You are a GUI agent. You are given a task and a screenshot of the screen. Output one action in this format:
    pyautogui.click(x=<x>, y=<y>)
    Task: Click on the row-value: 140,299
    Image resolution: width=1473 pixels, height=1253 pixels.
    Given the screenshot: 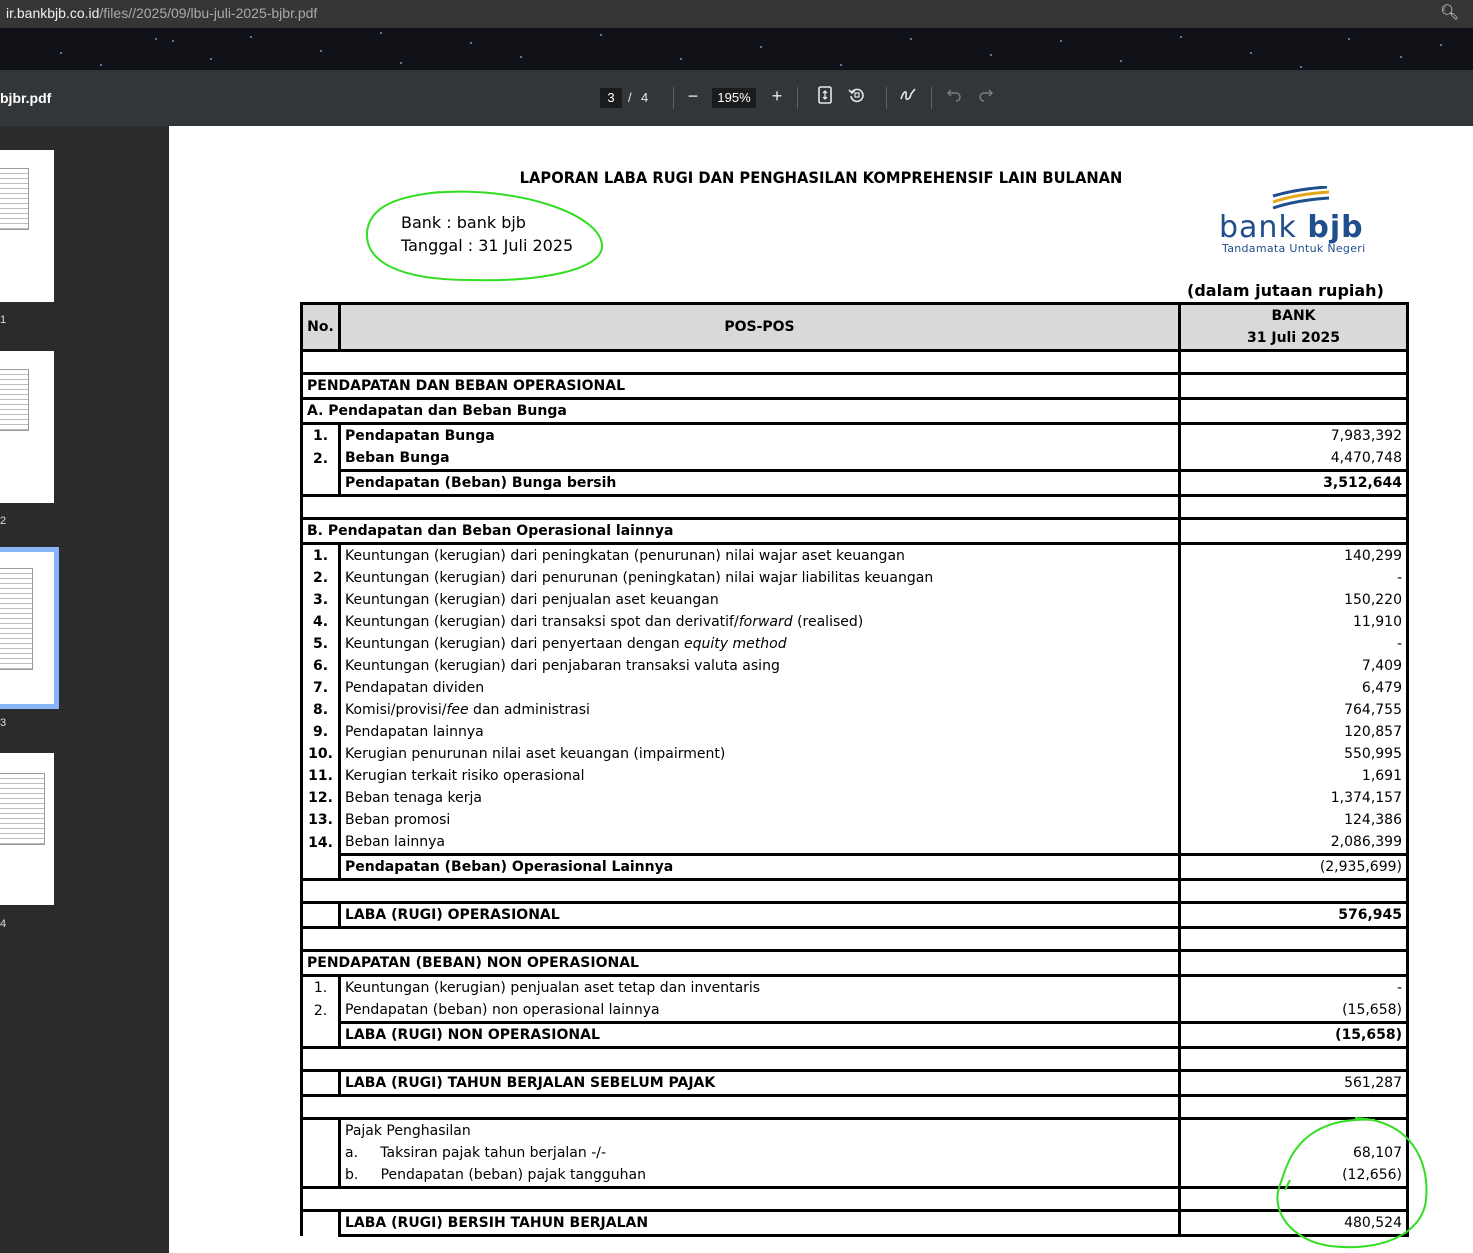 What is the action you would take?
    pyautogui.click(x=1294, y=555)
    